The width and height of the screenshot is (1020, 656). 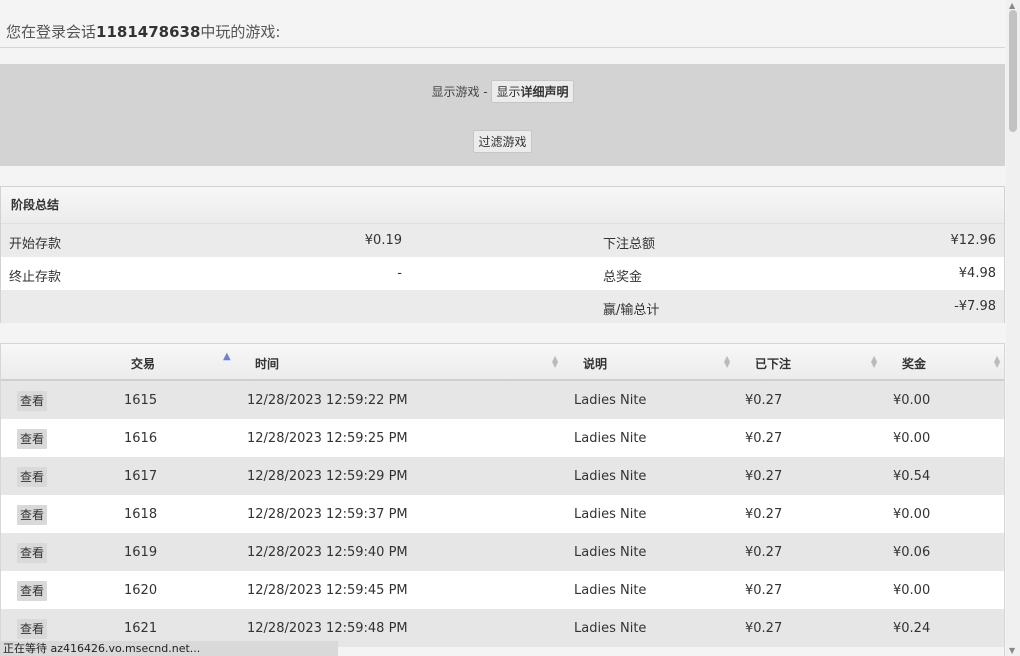 What do you see at coordinates (240, 32) in the screenshot?
I see `session-suffix: 中玩的游戏:` at bounding box center [240, 32].